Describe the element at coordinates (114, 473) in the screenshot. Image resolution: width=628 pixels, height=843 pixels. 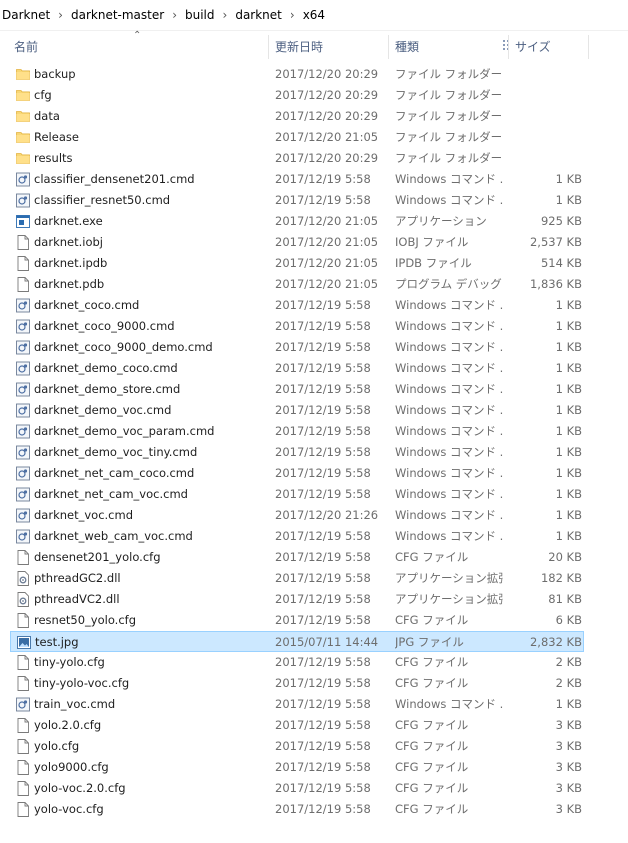
I see `file-name: darknet_net_cam_coco.cmd` at that location.